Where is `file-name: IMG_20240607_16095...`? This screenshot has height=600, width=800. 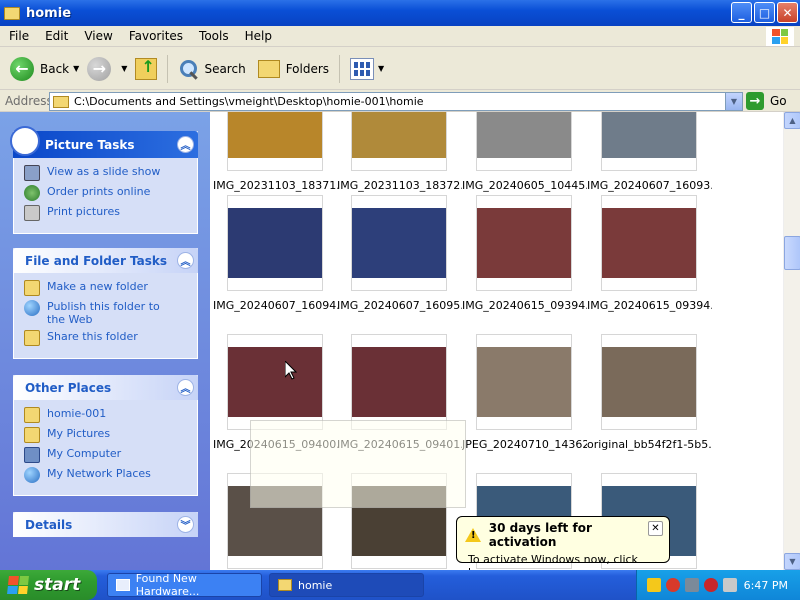 file-name: IMG_20240607_16095... is located at coordinates (399, 305).